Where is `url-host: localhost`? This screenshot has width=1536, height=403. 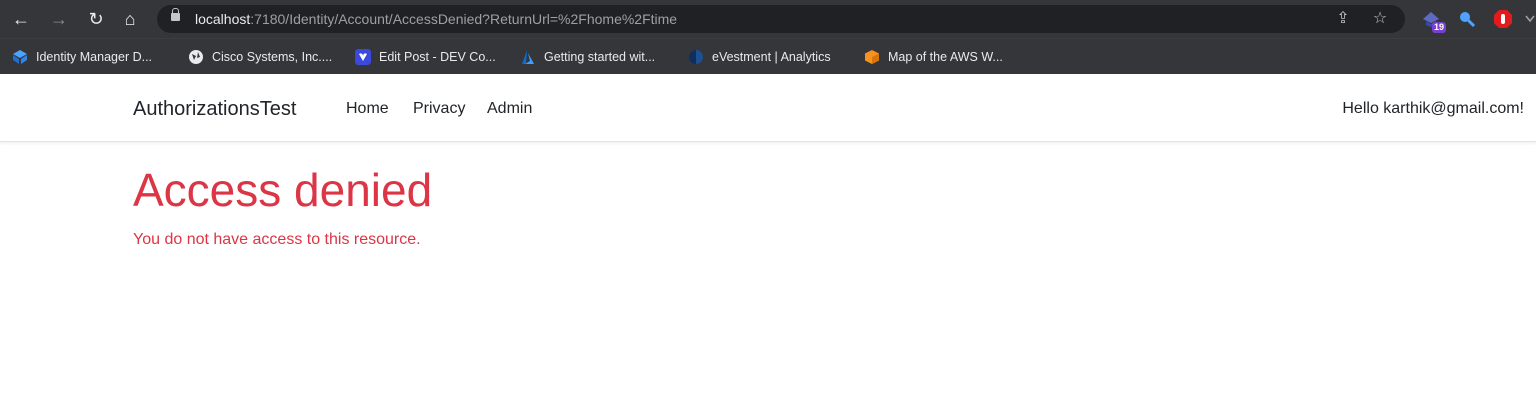 url-host: localhost is located at coordinates (223, 19).